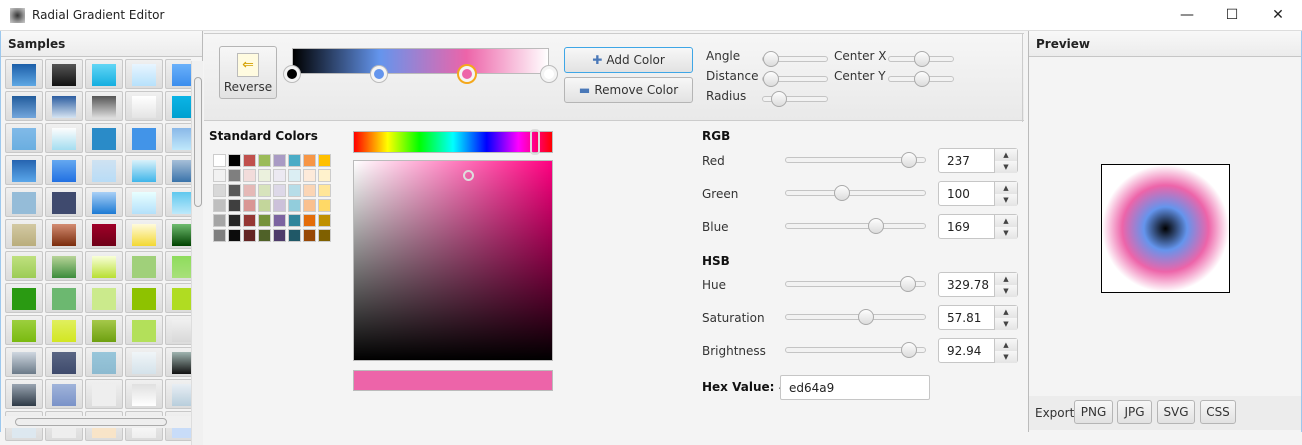  What do you see at coordinates (469, 176) in the screenshot?
I see `color-indicator` at bounding box center [469, 176].